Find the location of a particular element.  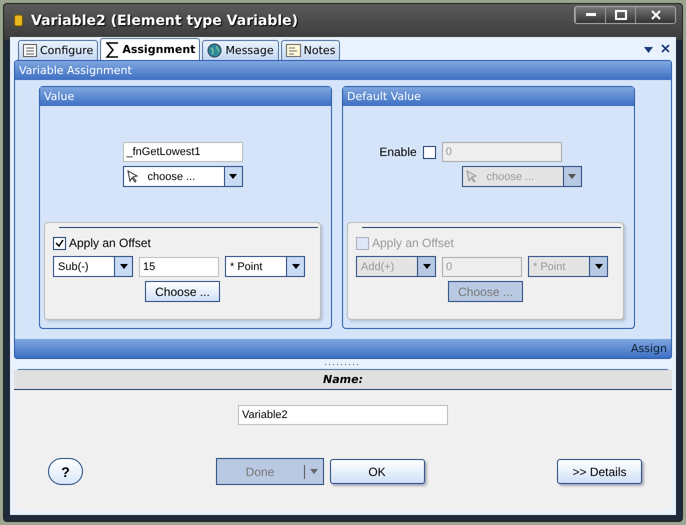

check-mark-icon is located at coordinates (59, 243).